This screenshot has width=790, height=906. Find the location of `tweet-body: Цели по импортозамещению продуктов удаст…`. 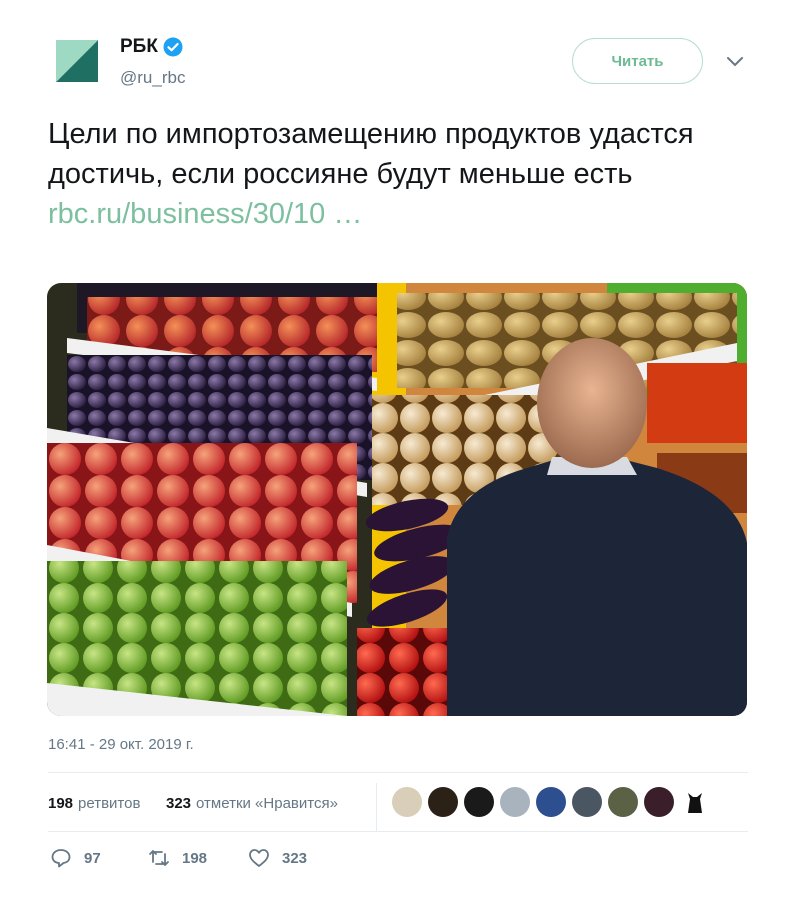

tweet-body: Цели по импортозамещению продуктов удаст… is located at coordinates (371, 154).